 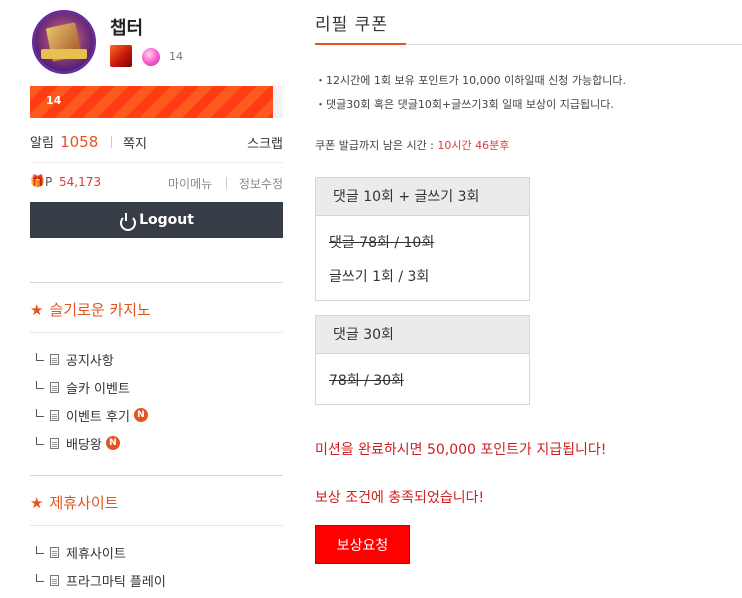 I want to click on mission-post-progress: 글쓰기 1회 / 3회, so click(x=379, y=277).